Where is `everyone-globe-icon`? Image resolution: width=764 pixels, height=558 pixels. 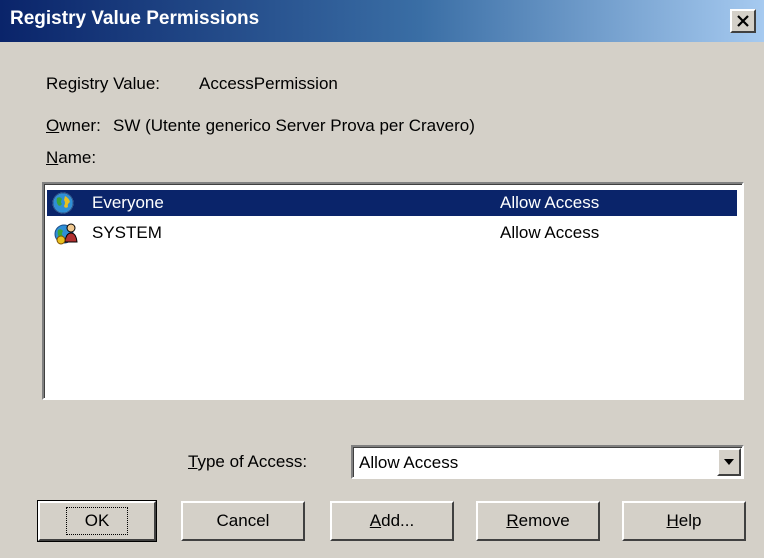 everyone-globe-icon is located at coordinates (63, 203).